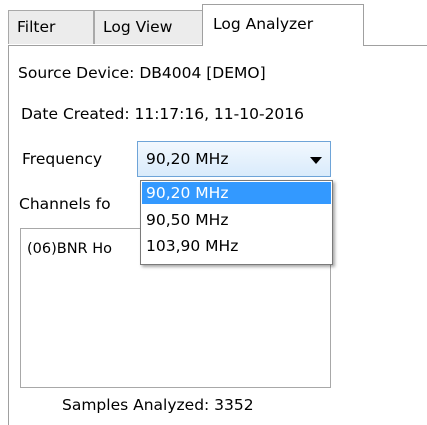 This screenshot has width=427, height=425. Describe the element at coordinates (62, 159) in the screenshot. I see `frequency-label: Frequency` at that location.